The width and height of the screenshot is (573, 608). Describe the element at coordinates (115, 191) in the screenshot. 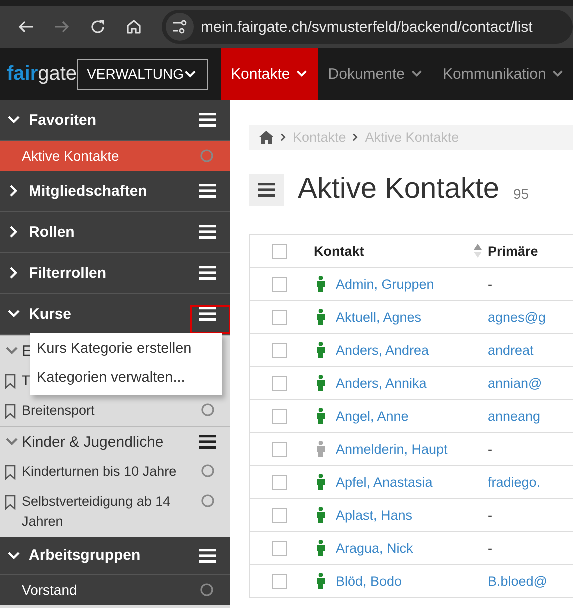

I see `sidebar-section-header: Mitgliedschaften` at that location.